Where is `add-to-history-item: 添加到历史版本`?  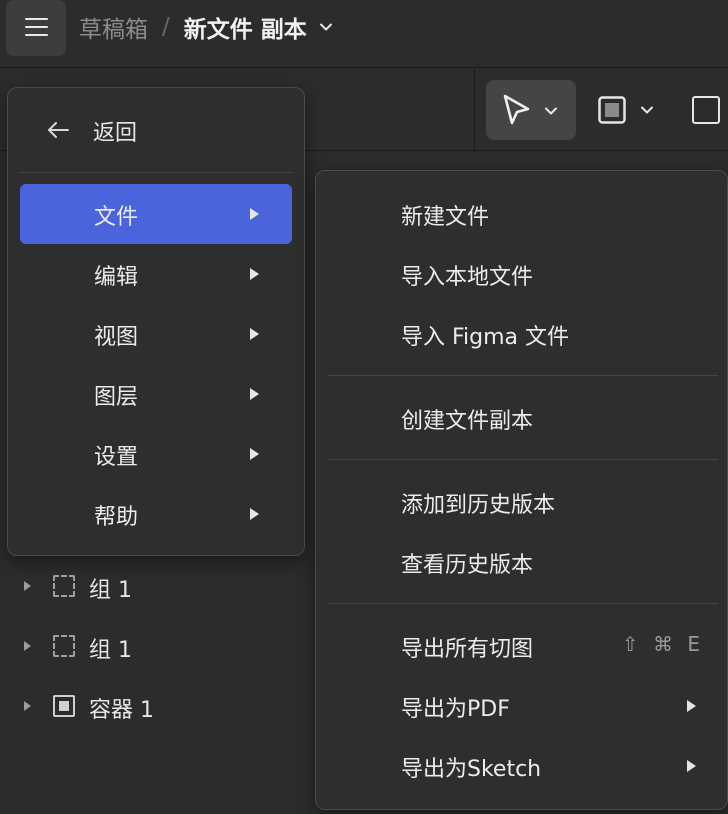 add-to-history-item: 添加到历史版本 is located at coordinates (523, 502).